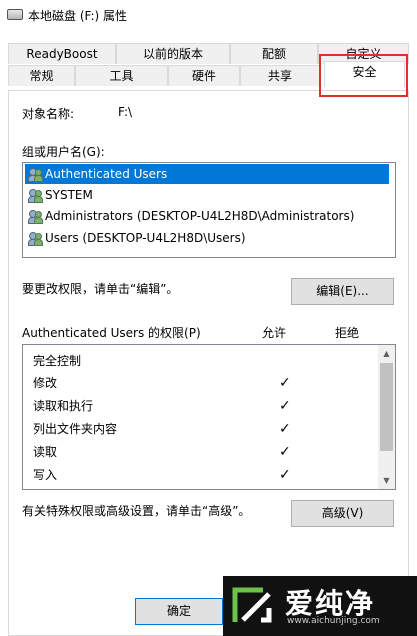 This screenshot has height=636, width=417. Describe the element at coordinates (386, 480) in the screenshot. I see `scroll-down-icon: ▼` at that location.